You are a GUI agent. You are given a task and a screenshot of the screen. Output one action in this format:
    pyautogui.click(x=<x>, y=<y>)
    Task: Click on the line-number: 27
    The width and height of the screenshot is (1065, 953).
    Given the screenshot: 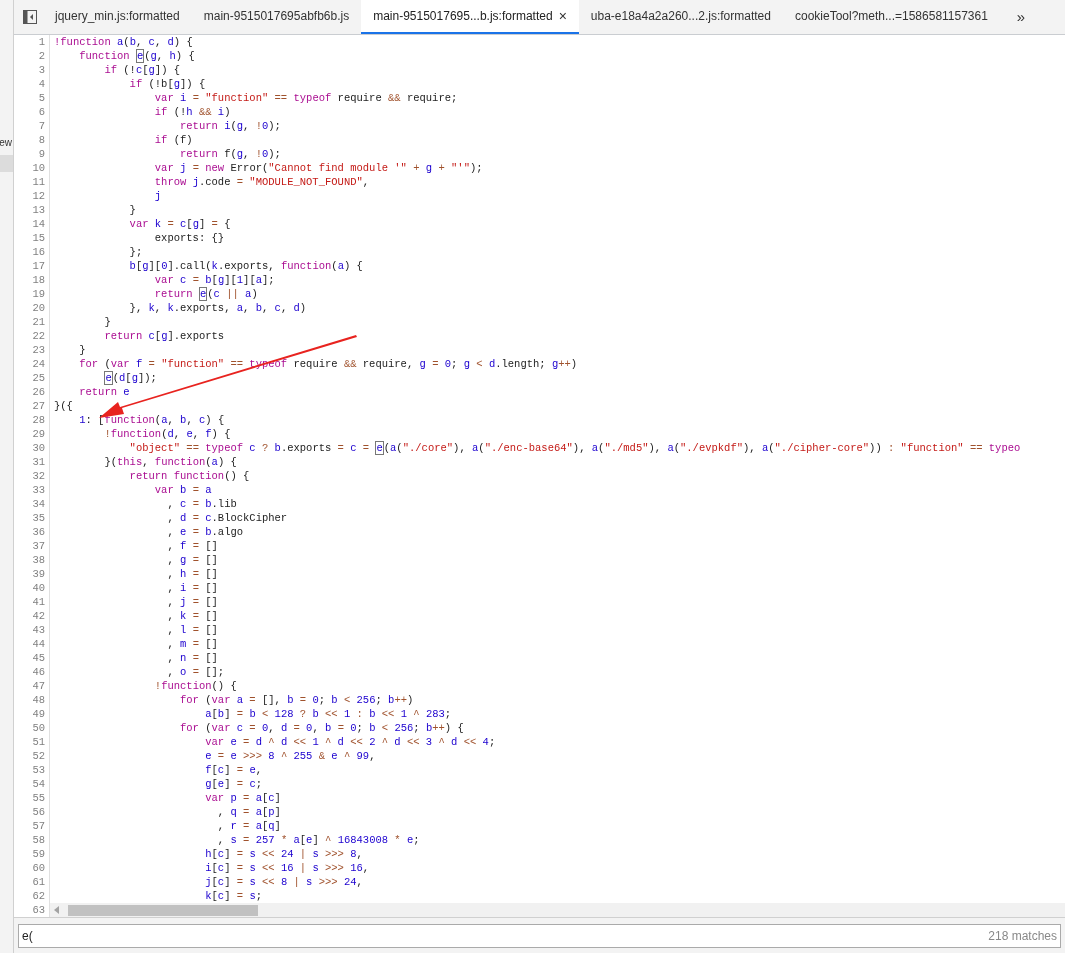 What is the action you would take?
    pyautogui.click(x=38, y=406)
    